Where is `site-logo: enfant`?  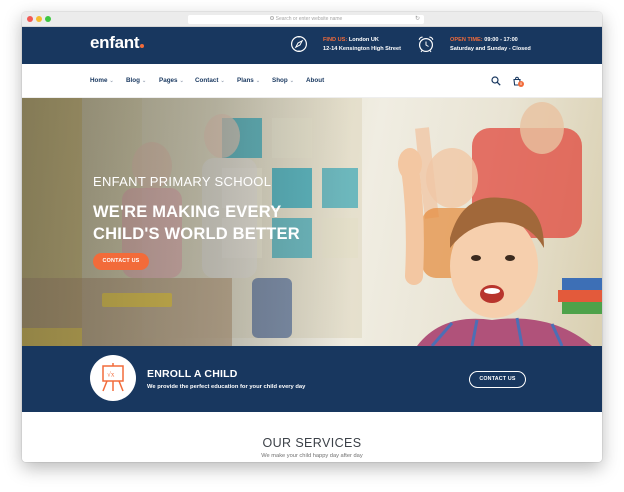 site-logo: enfant is located at coordinates (117, 43).